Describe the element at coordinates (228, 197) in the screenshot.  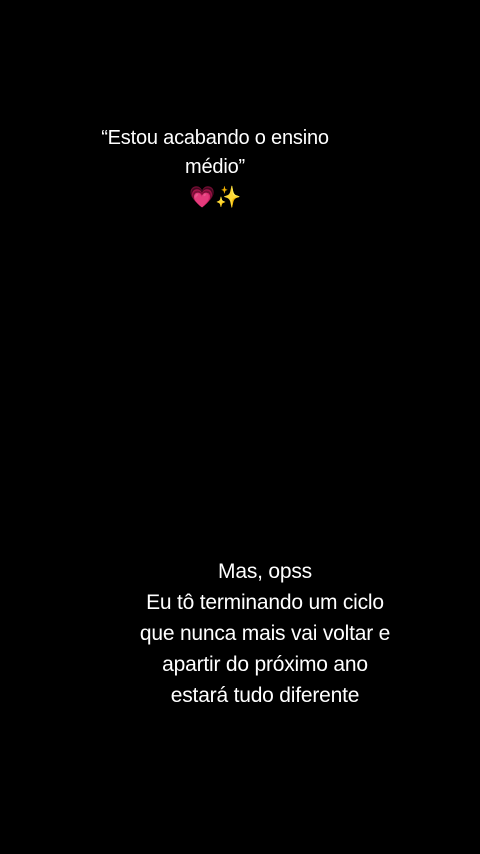
I see `sparkles-icon: ✨` at that location.